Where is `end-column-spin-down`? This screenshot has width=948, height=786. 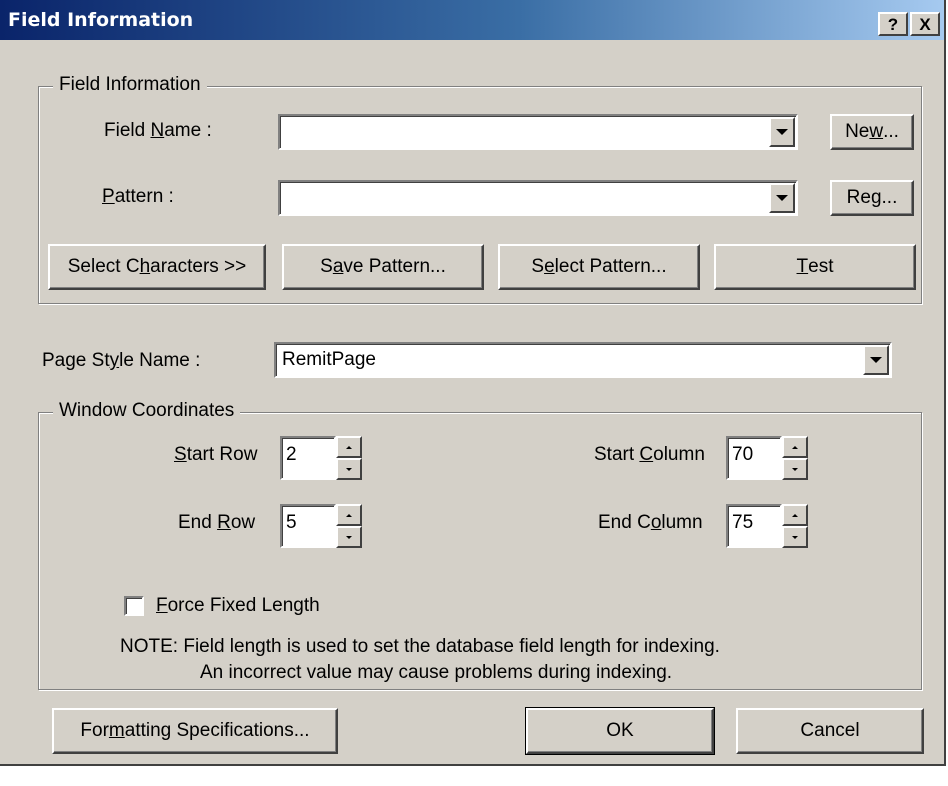
end-column-spin-down is located at coordinates (795, 537).